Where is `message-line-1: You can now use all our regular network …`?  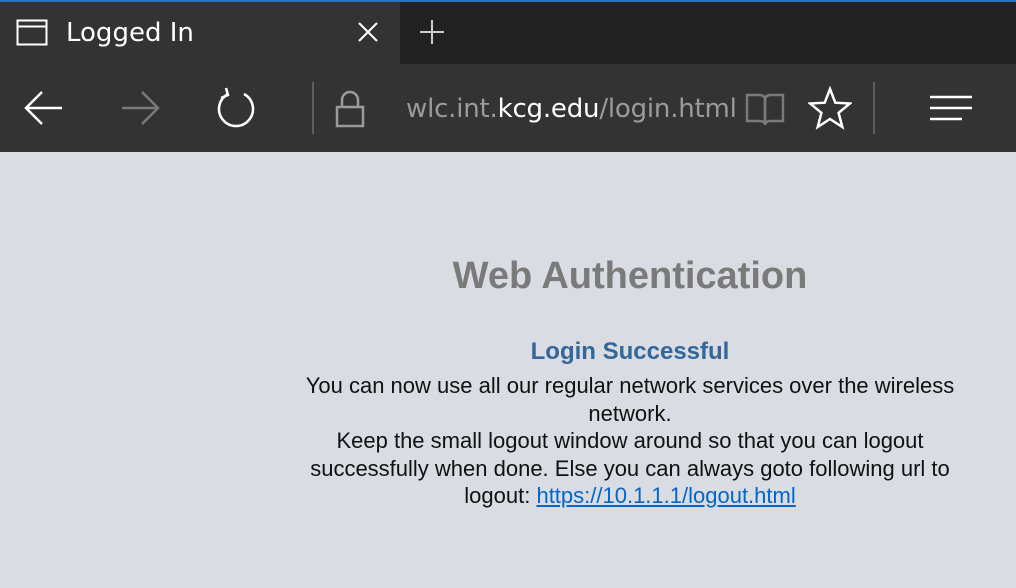 message-line-1: You can now use all our regular network … is located at coordinates (630, 399).